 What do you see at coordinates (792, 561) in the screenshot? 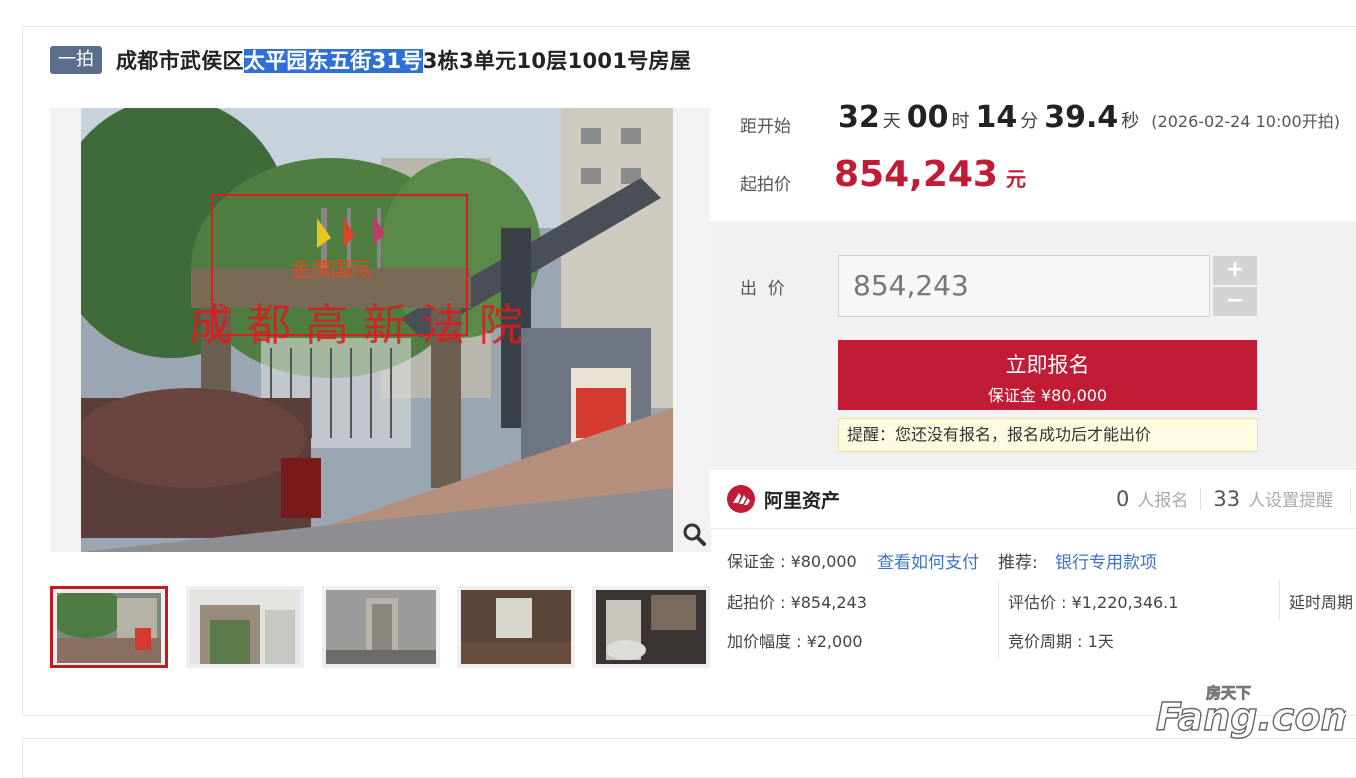
I see `deposit-info: 保证金 : ¥80,000` at bounding box center [792, 561].